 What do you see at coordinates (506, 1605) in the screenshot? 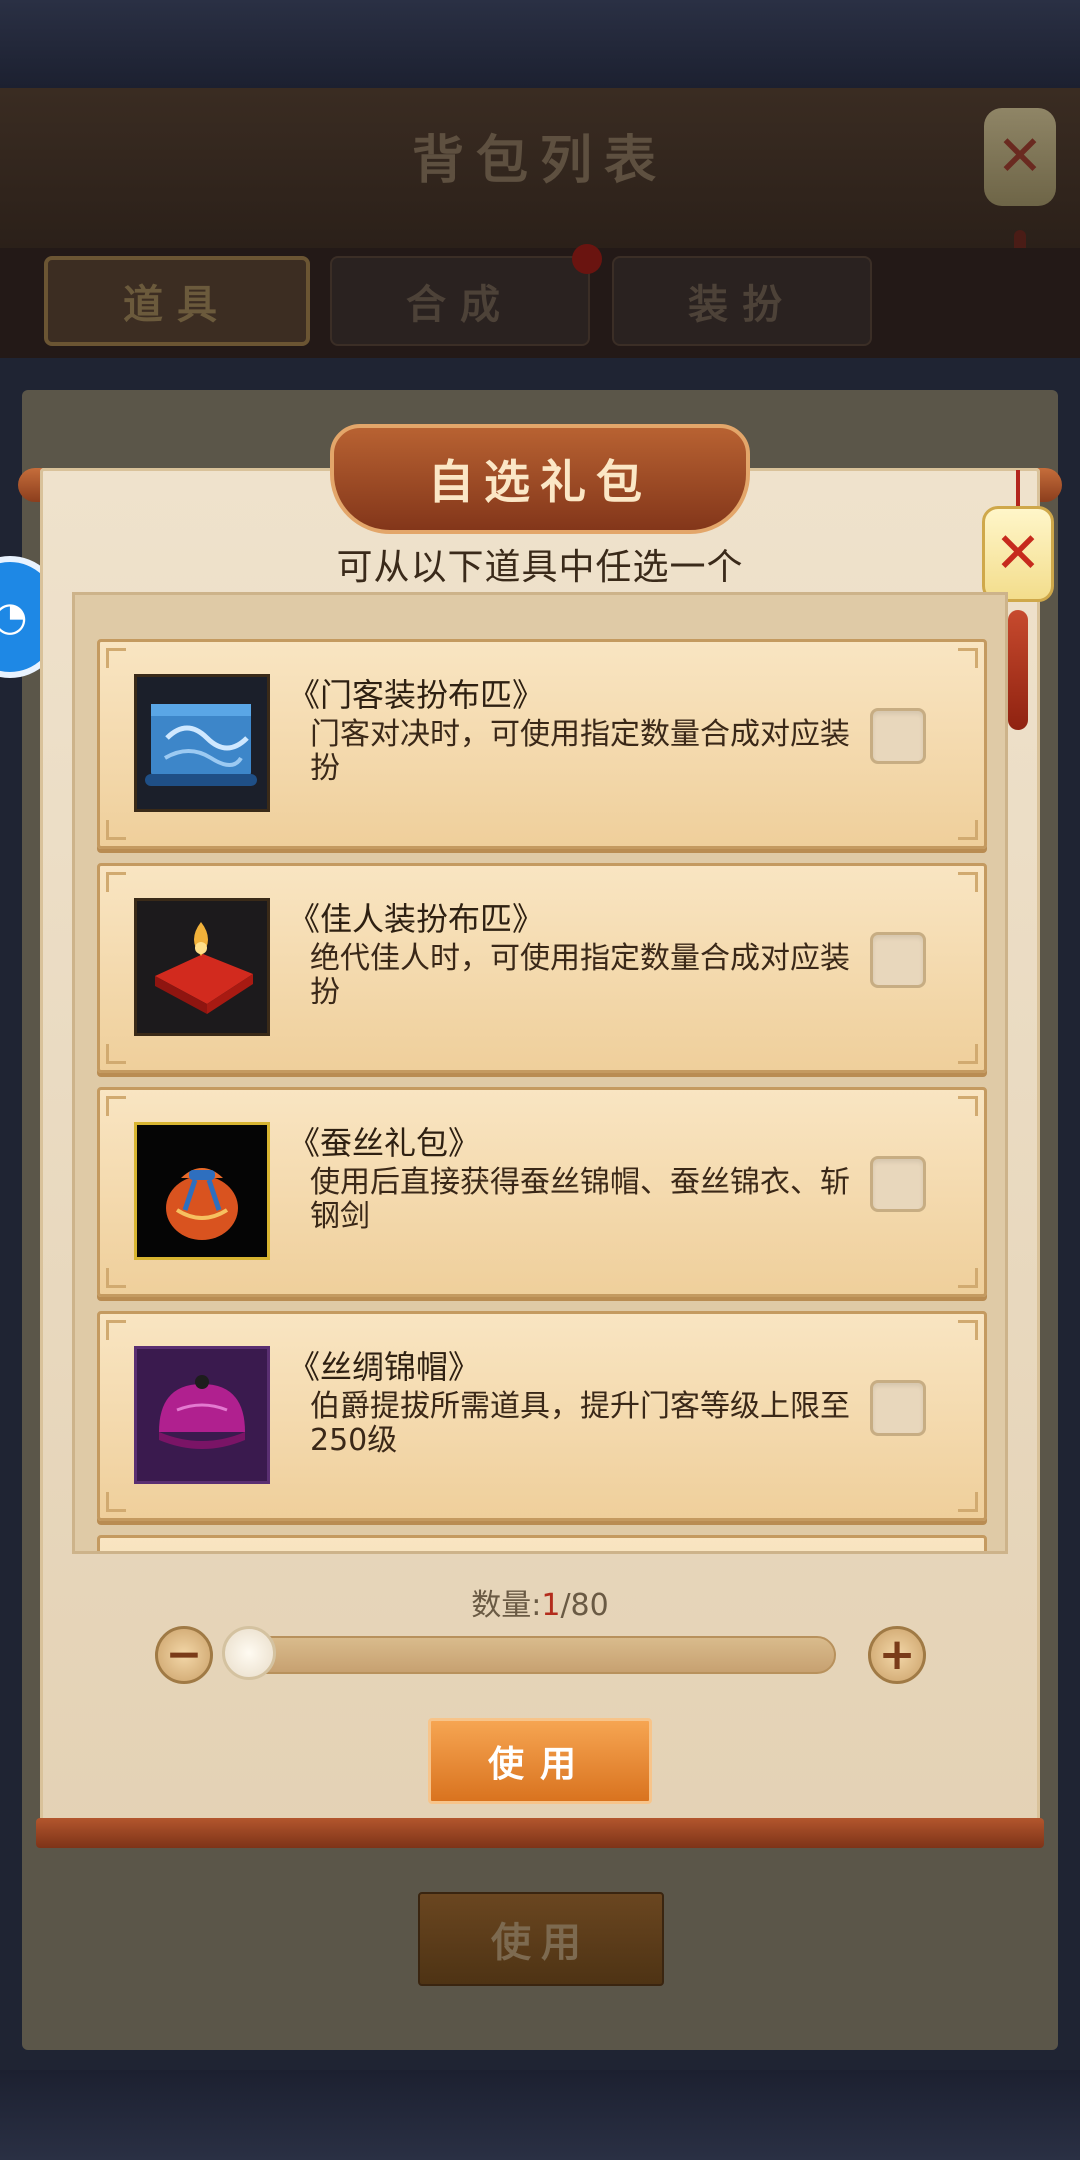
I see `quantity-title: 数量:` at bounding box center [506, 1605].